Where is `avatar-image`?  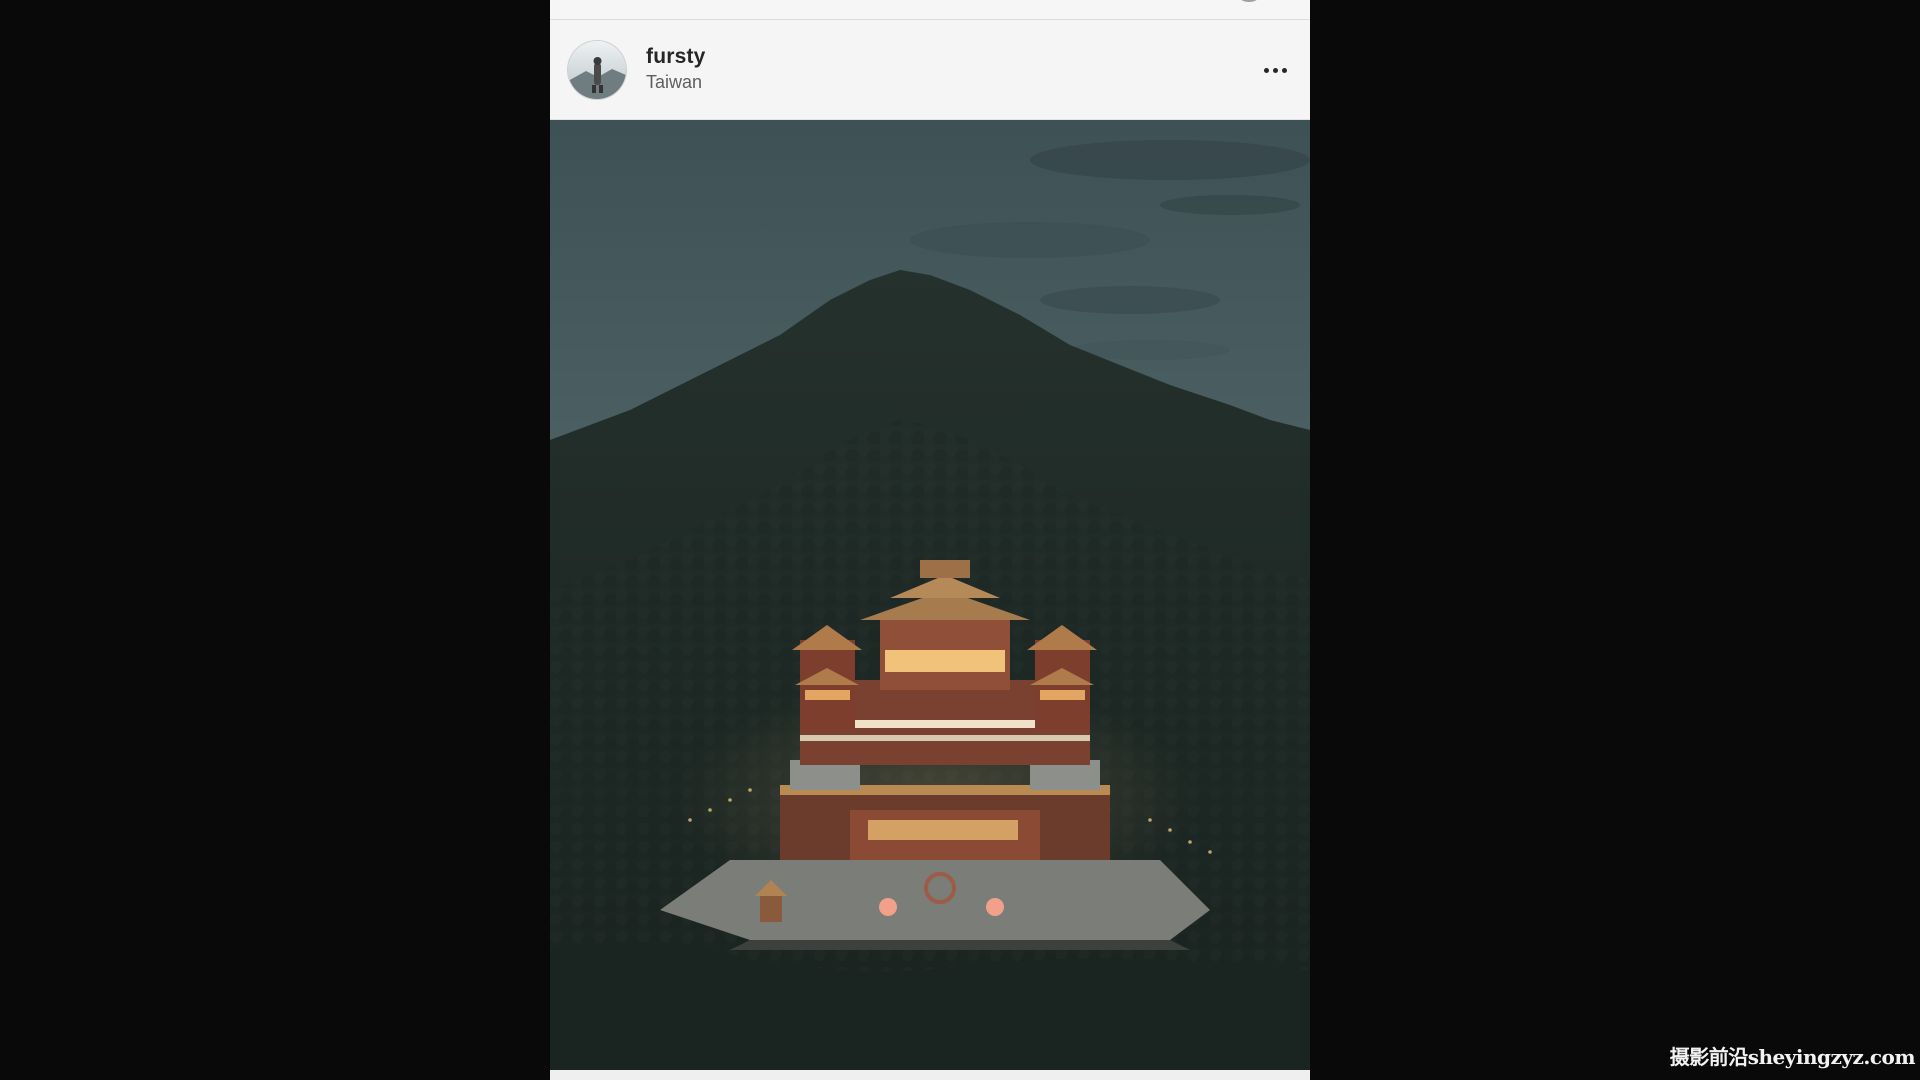
avatar-image is located at coordinates (597, 70).